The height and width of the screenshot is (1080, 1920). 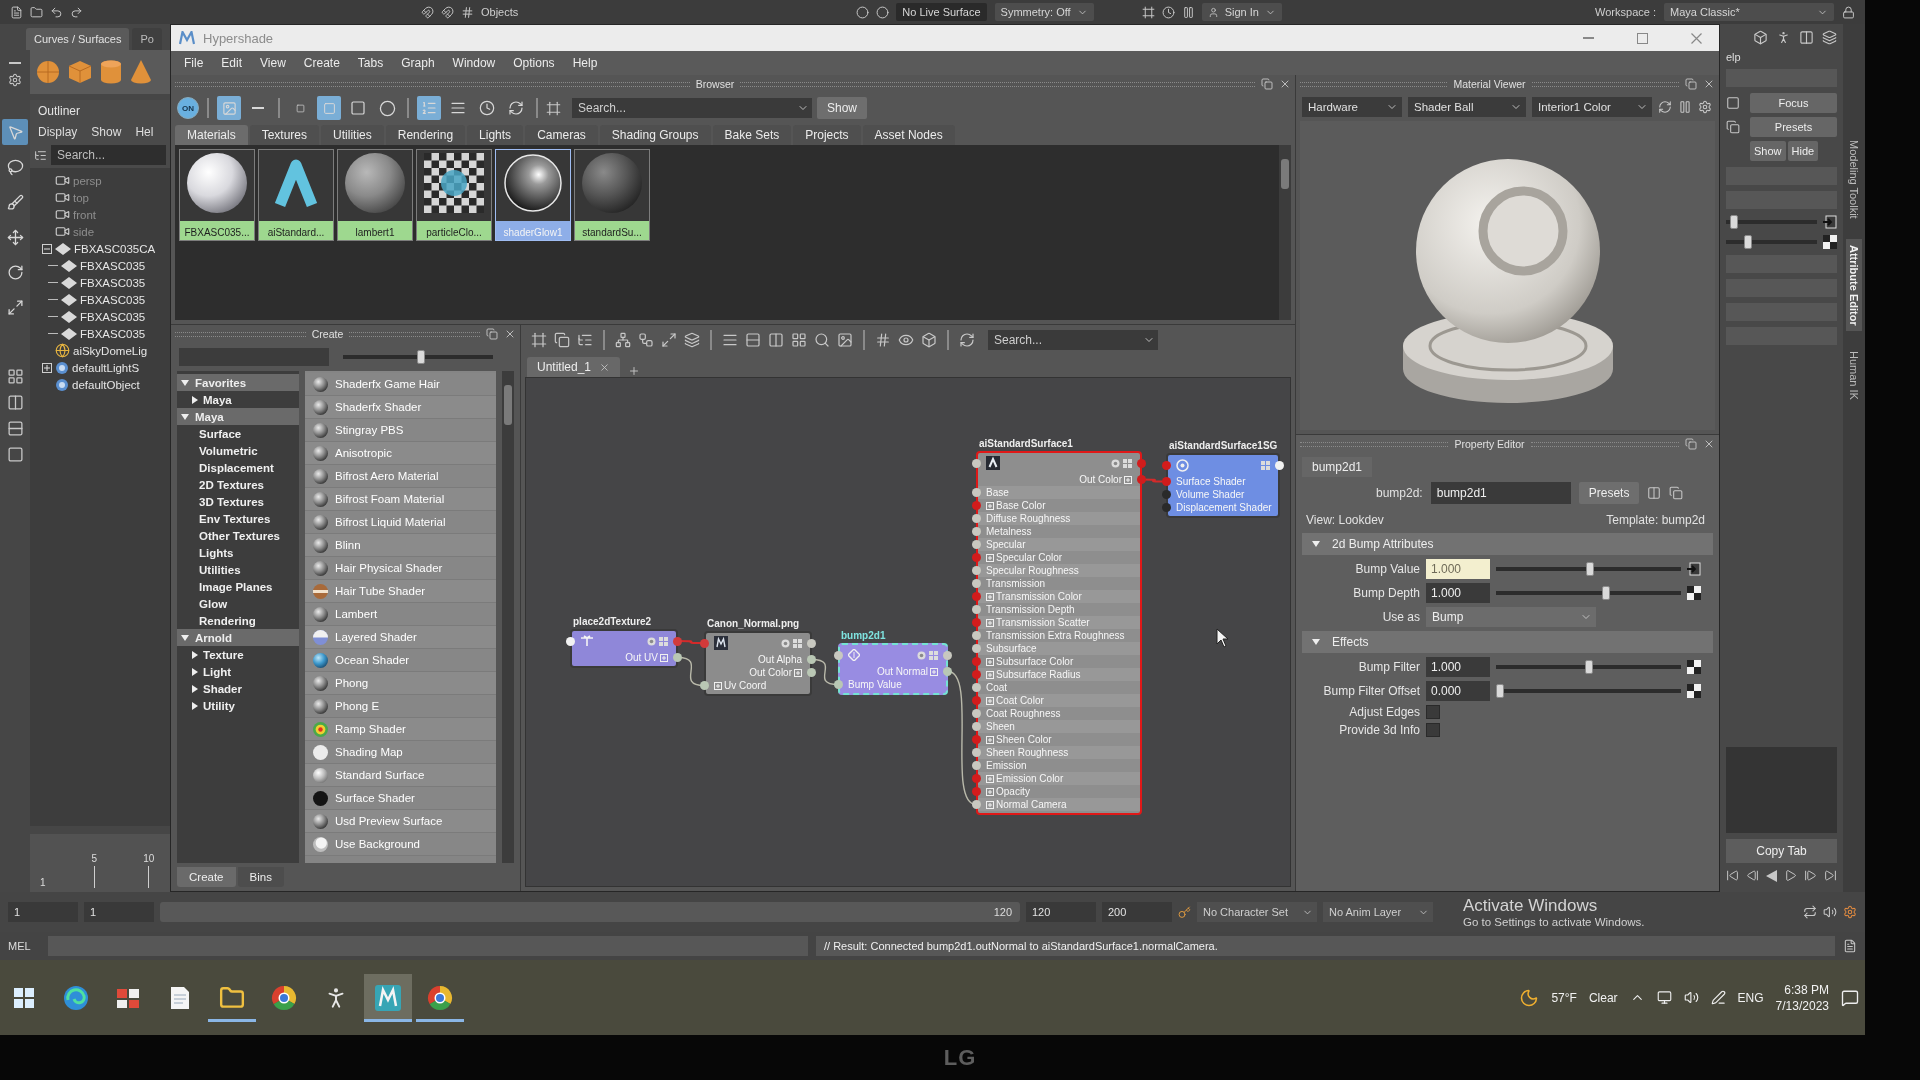 I want to click on search-field, so click(x=254, y=357).